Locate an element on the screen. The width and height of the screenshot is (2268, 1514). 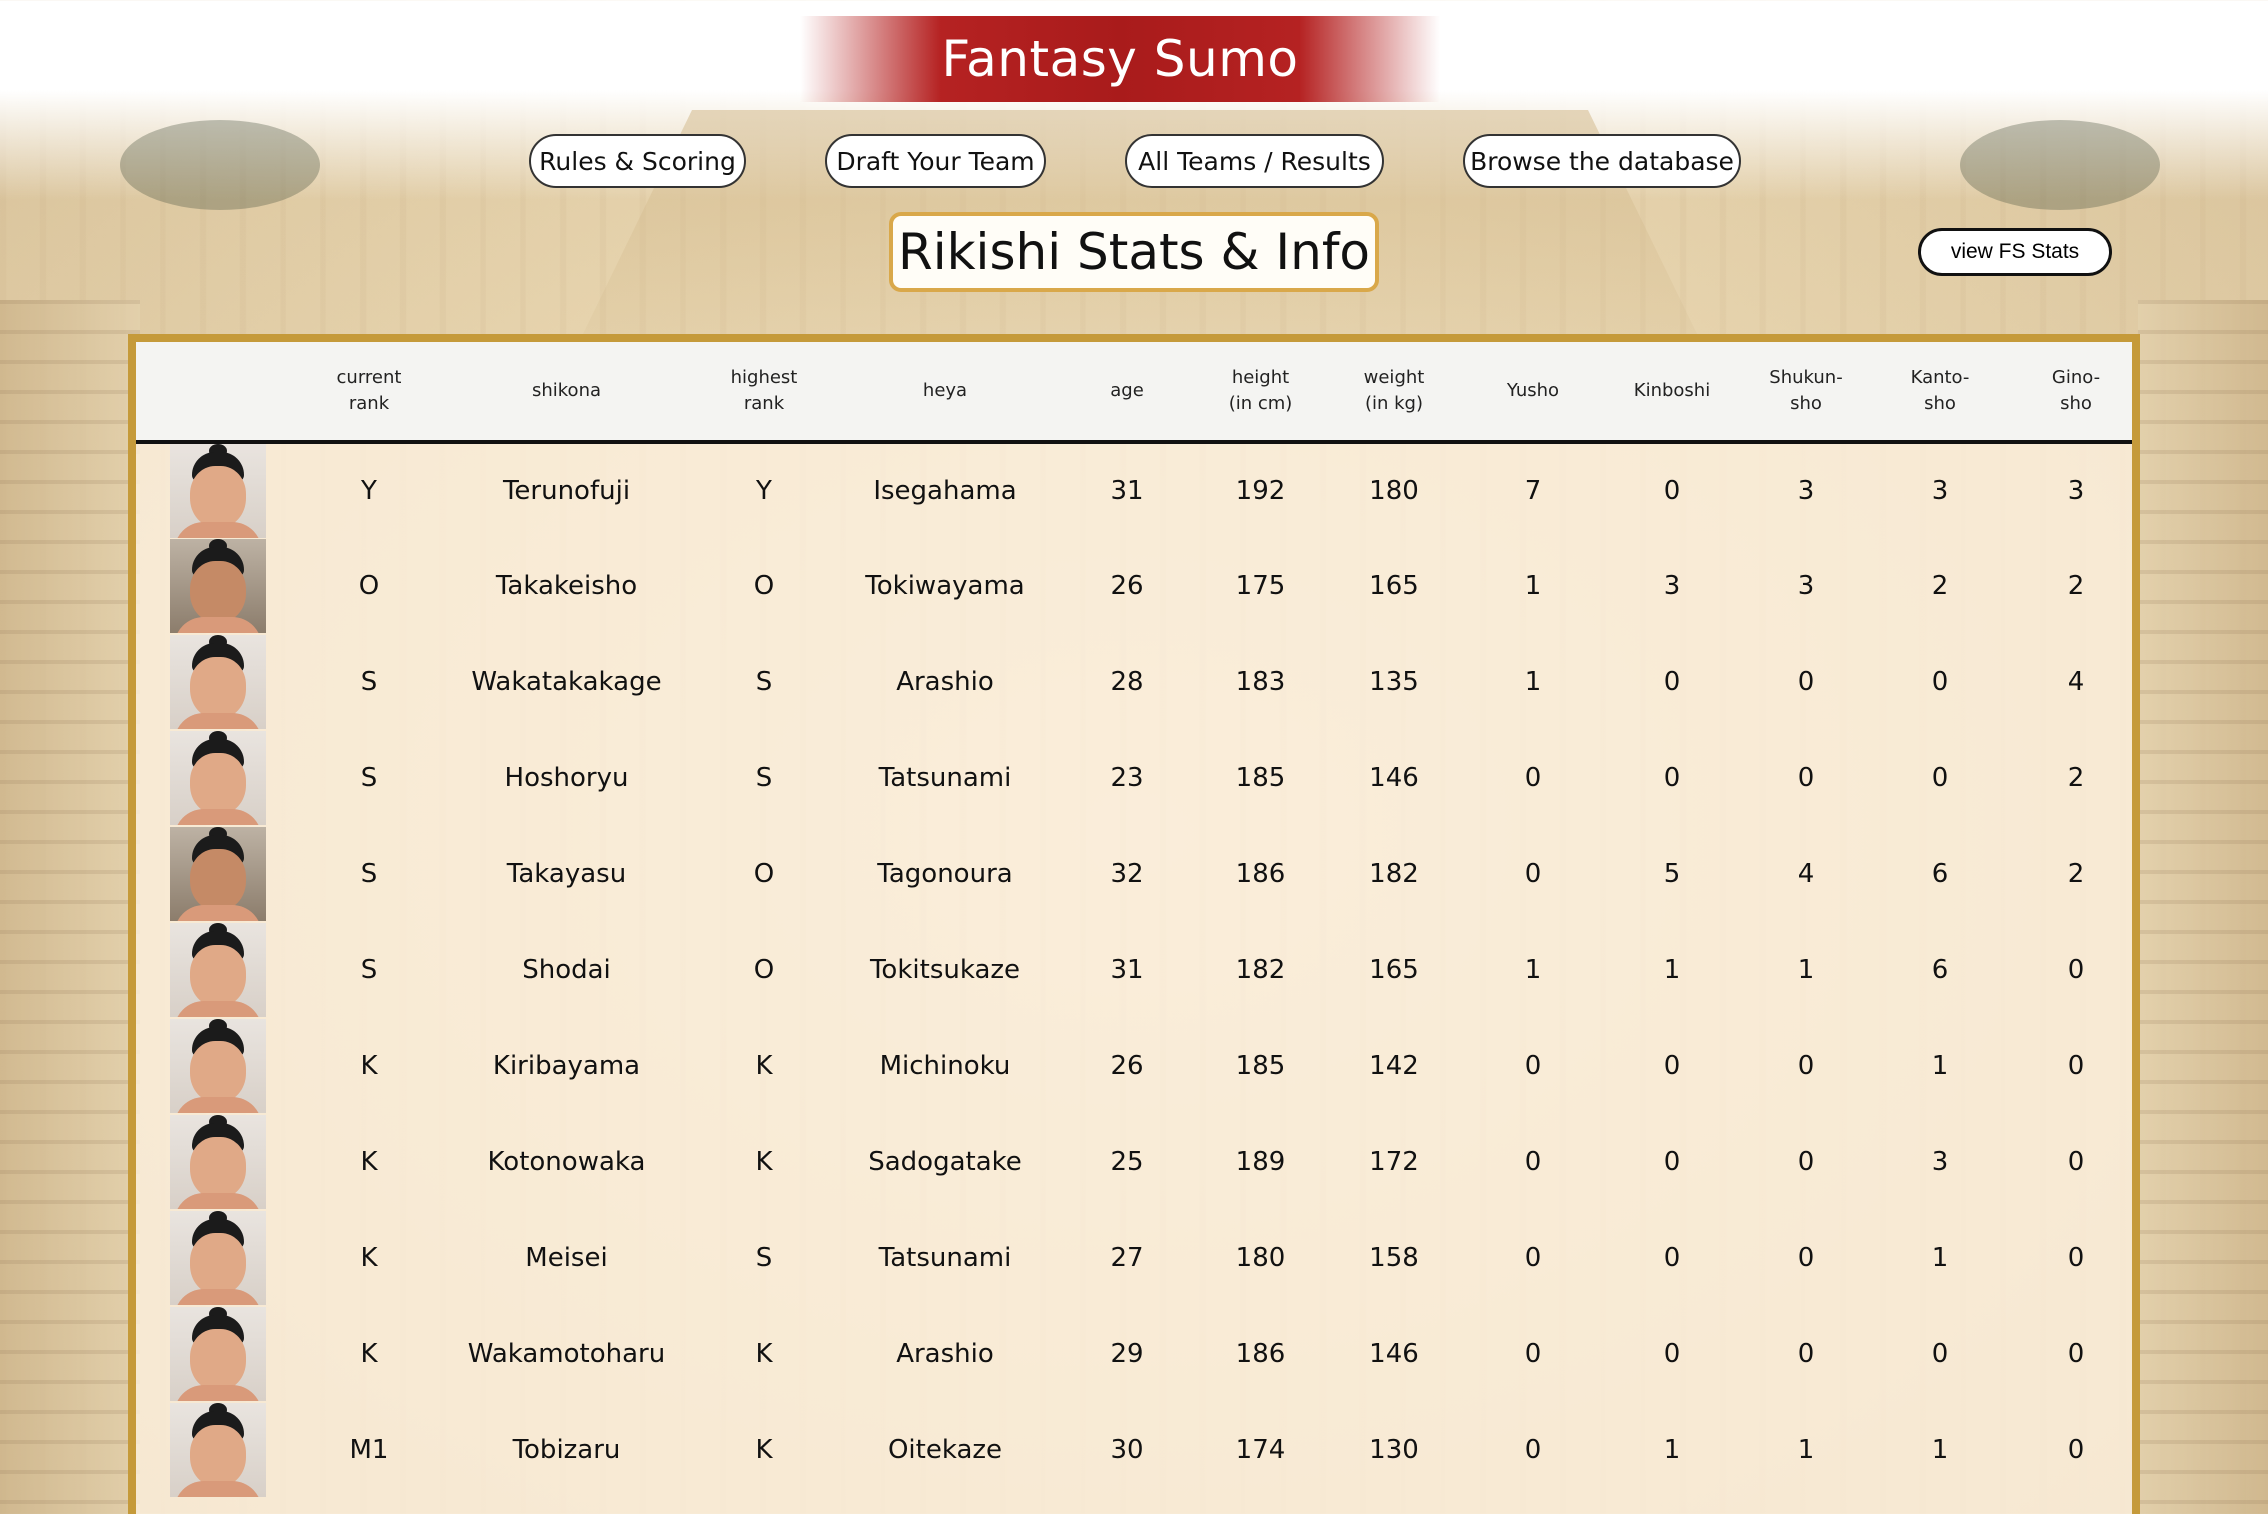
table-row: O Takakeisho O Tokiwayama 26 175 165 1 3 3 2 2 is located at coordinates (1134, 586).